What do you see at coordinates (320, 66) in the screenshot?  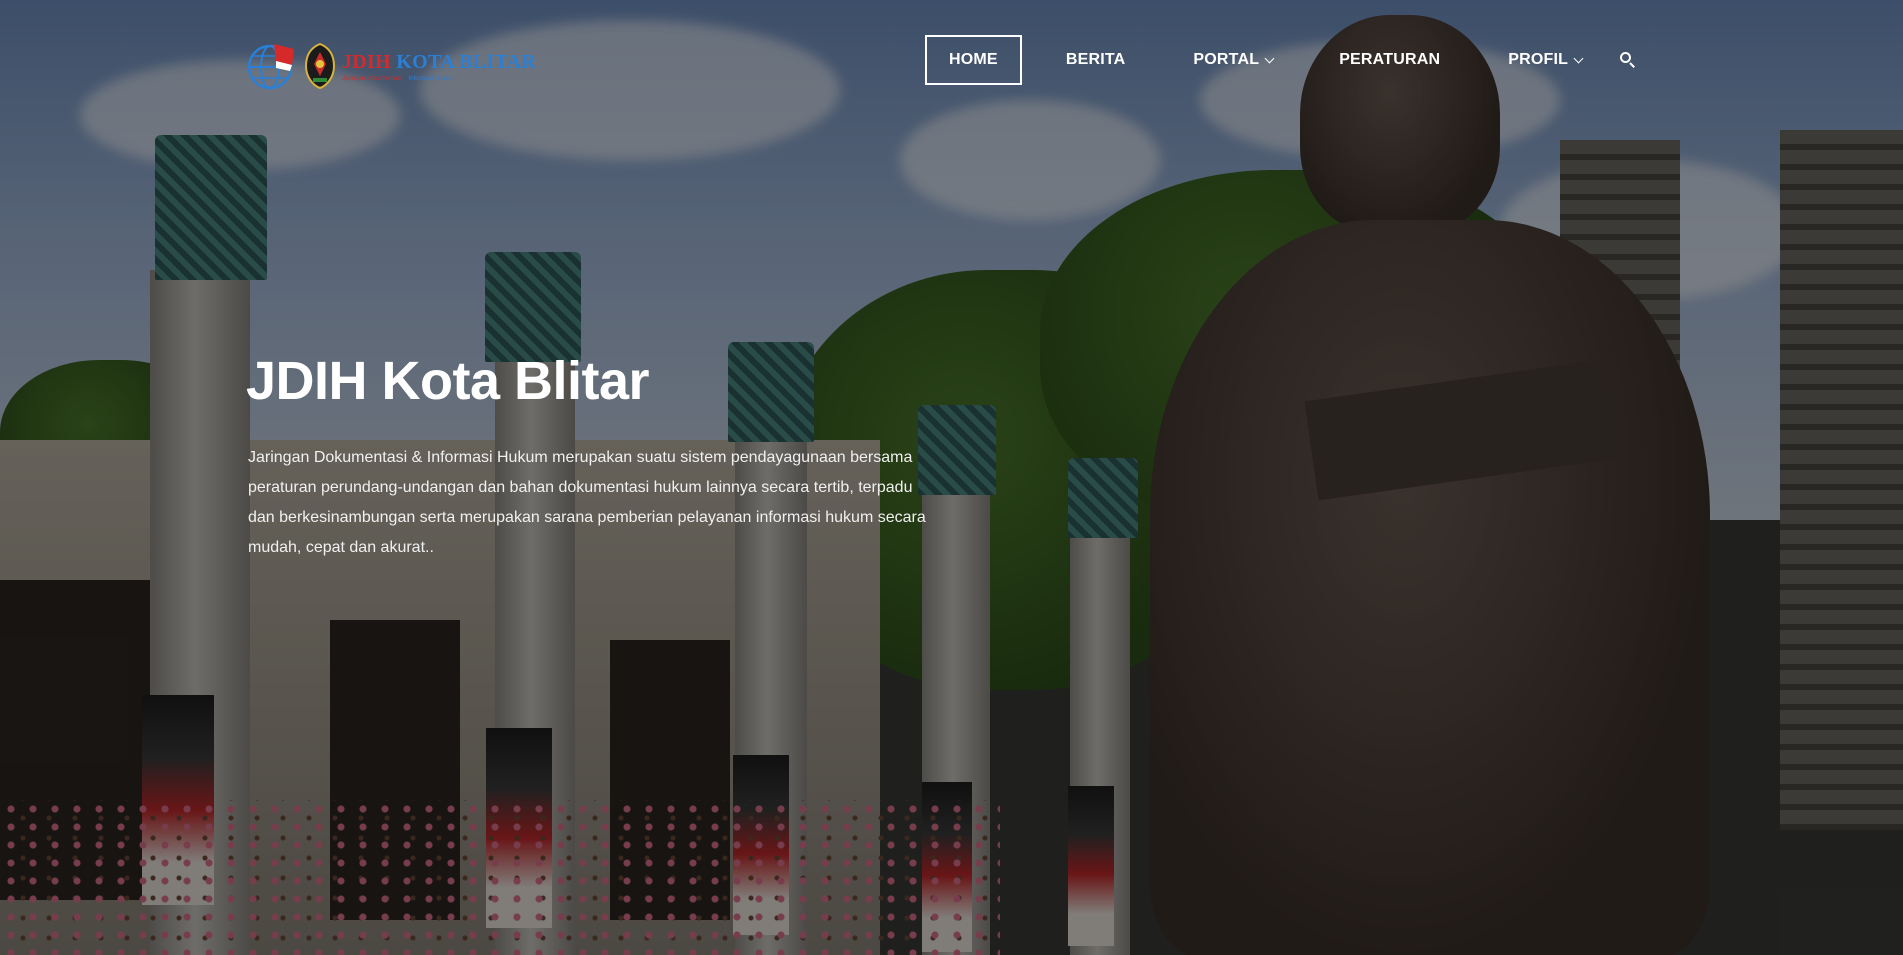 I see `city-seal-icon` at bounding box center [320, 66].